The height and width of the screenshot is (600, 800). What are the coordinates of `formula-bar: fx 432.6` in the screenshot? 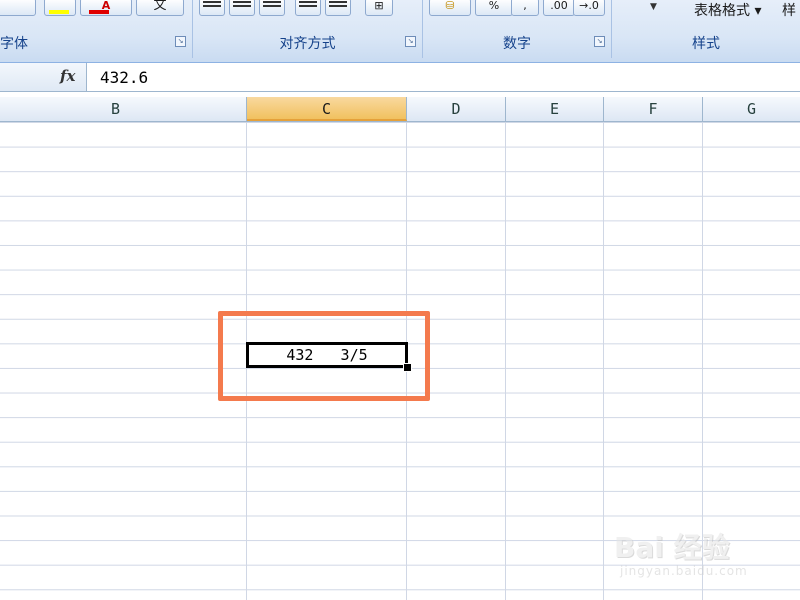 It's located at (400, 77).